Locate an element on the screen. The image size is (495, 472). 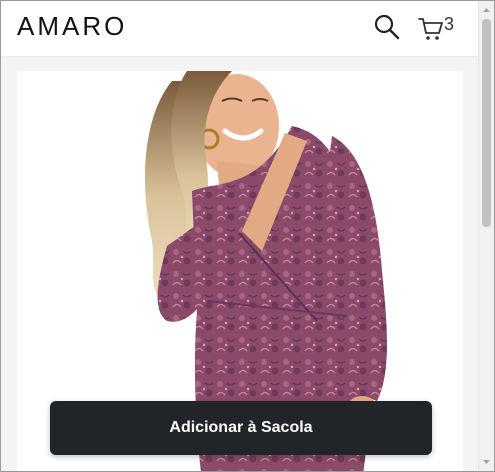
search-icon is located at coordinates (387, 27).